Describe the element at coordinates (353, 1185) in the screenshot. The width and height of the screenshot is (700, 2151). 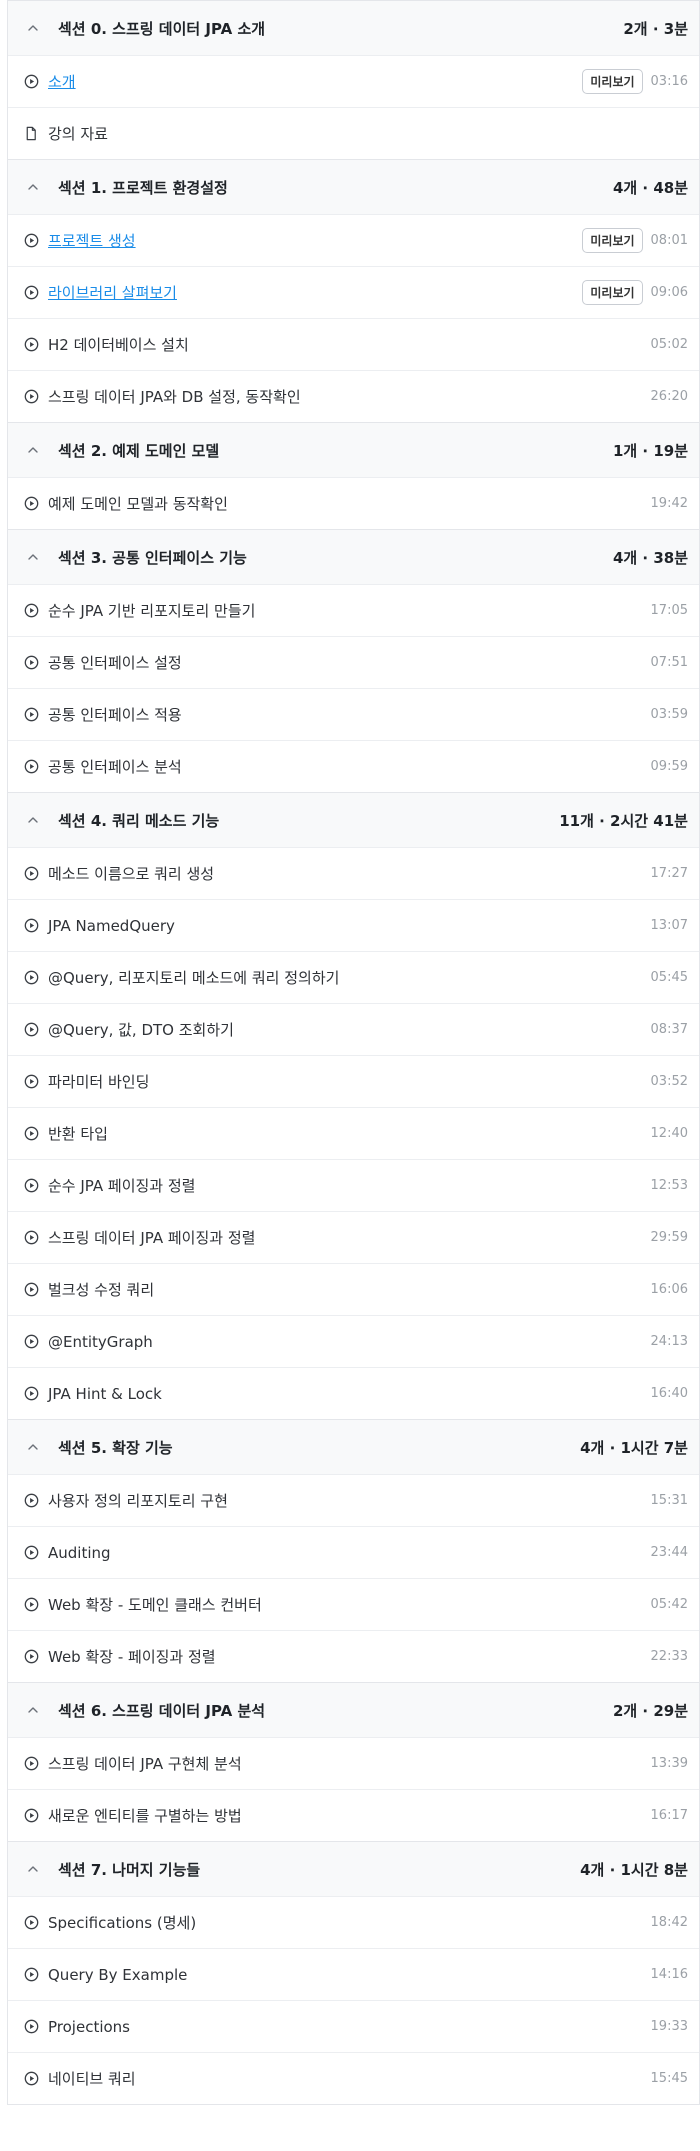
I see `lecture-item: 순수 JPA 페이징과 정렬 12:53` at that location.